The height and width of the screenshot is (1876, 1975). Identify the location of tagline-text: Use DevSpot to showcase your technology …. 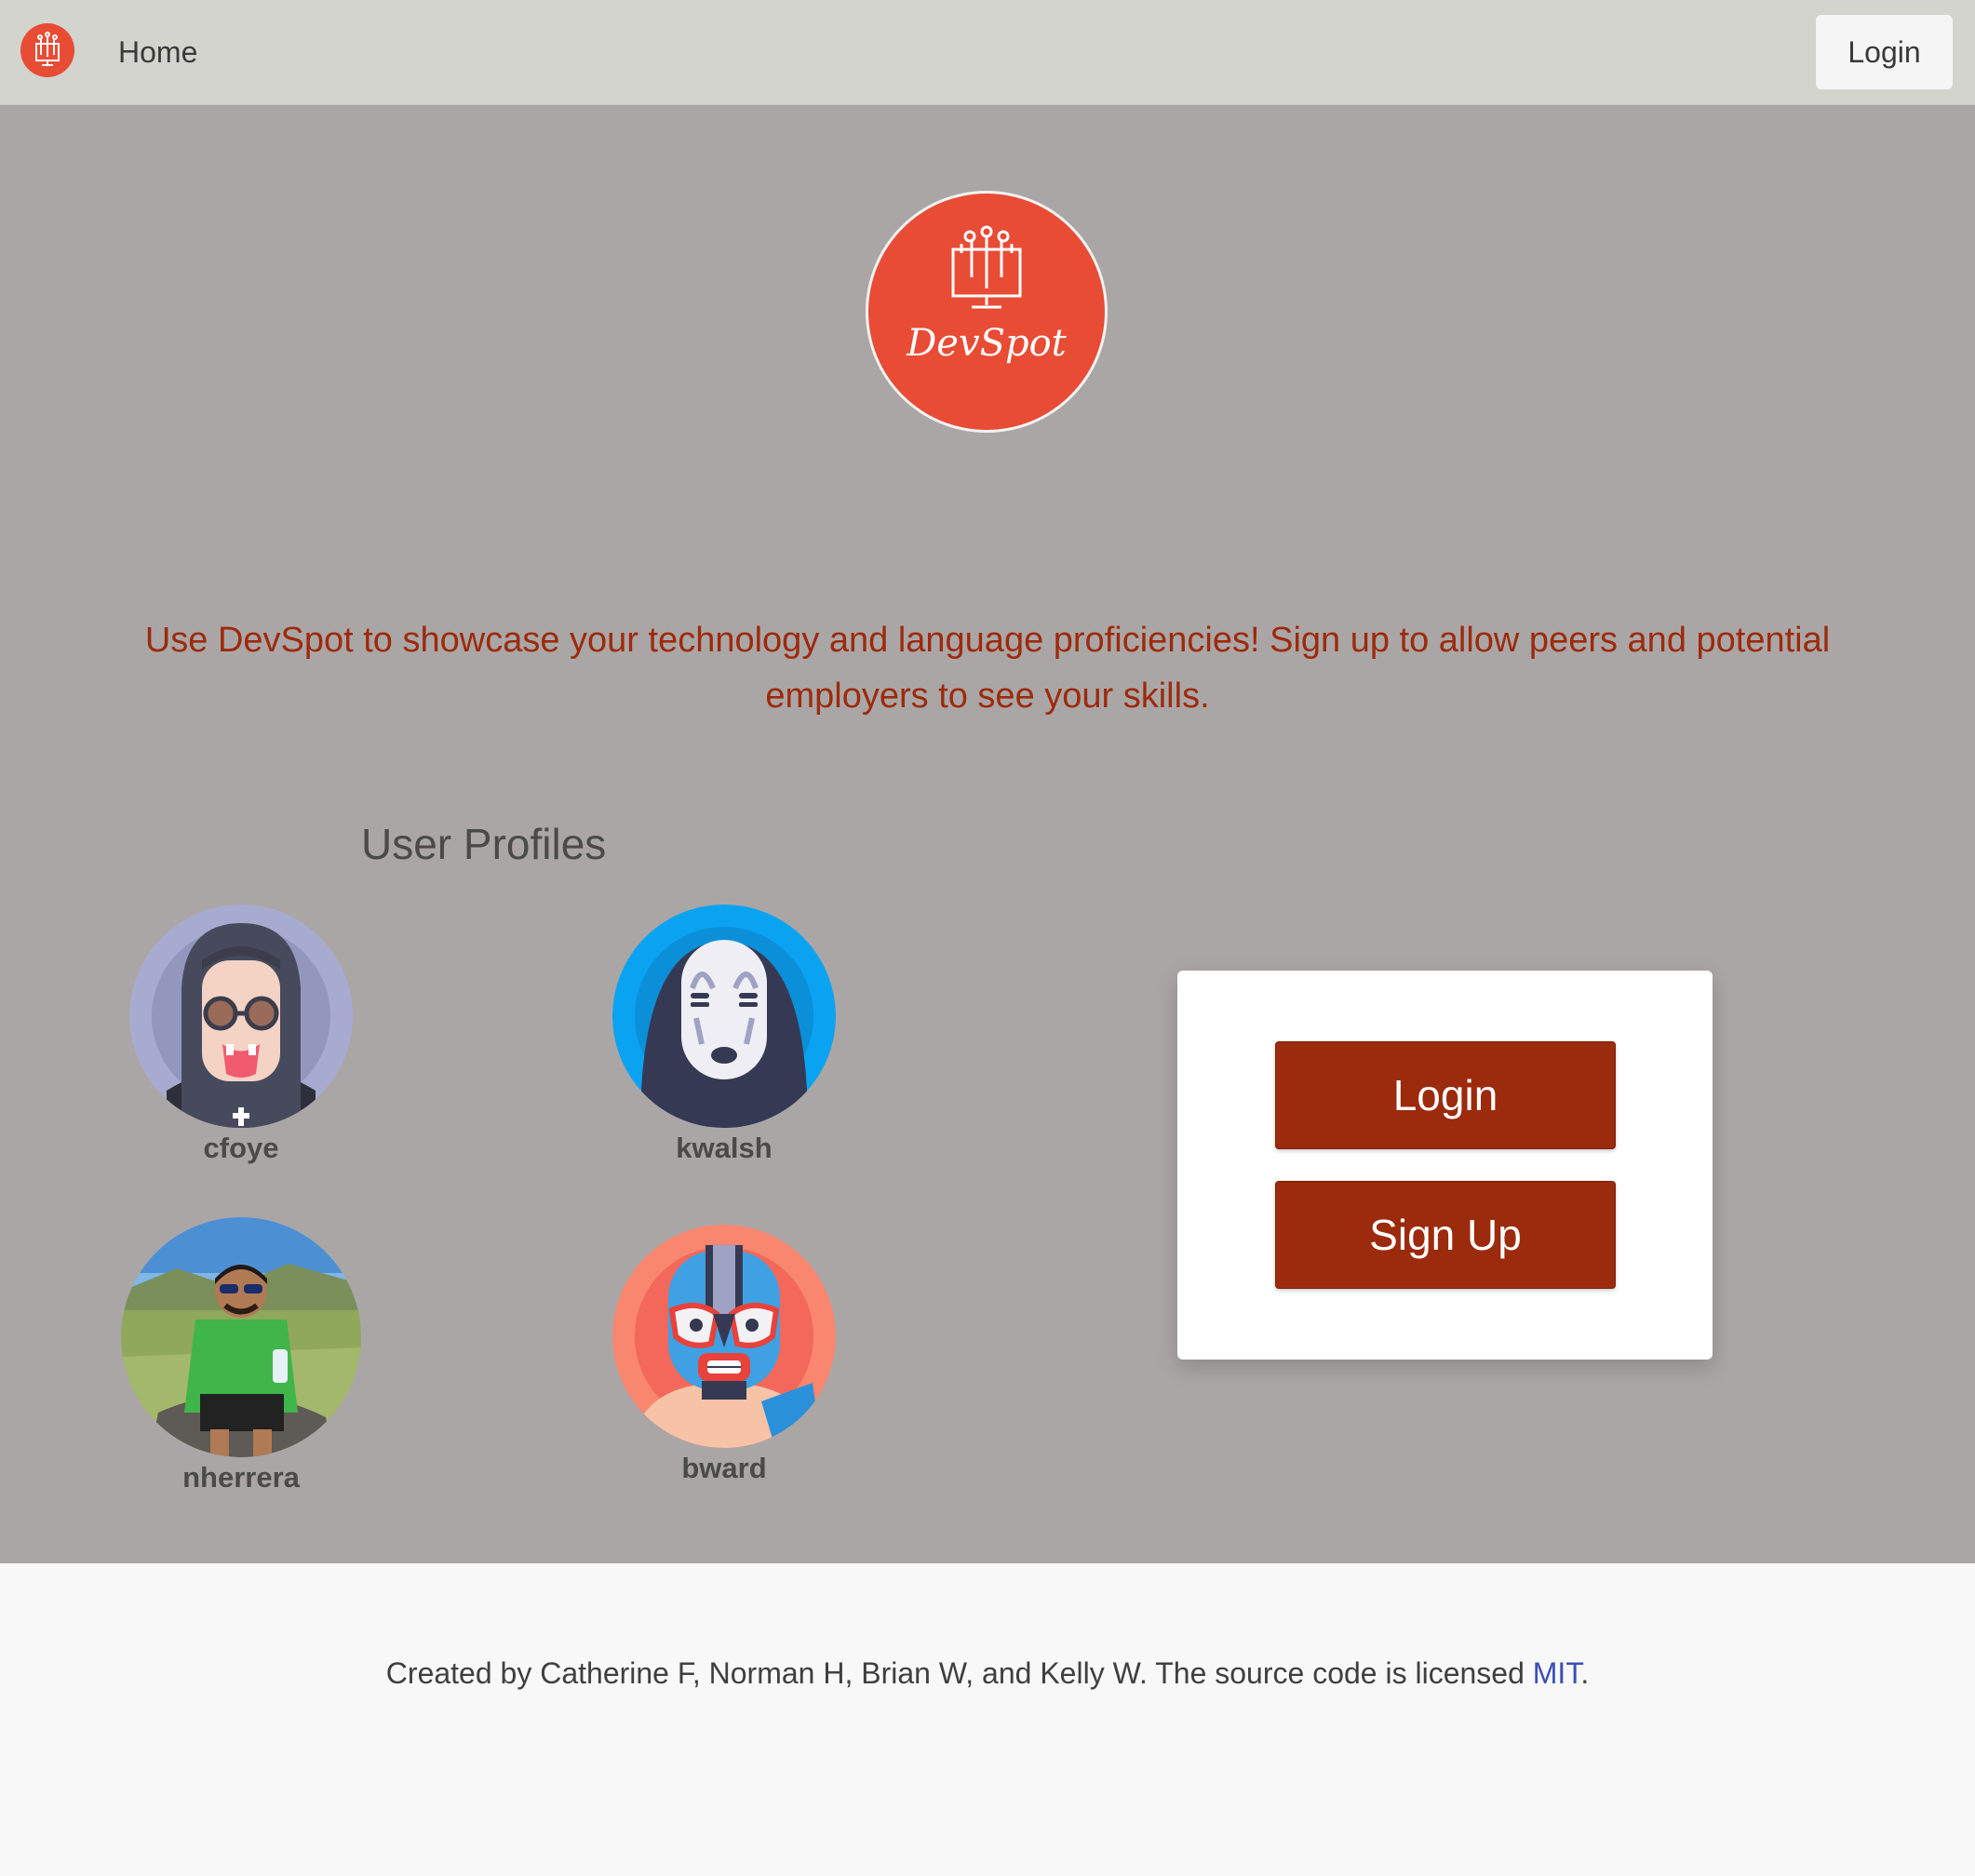
(987, 669).